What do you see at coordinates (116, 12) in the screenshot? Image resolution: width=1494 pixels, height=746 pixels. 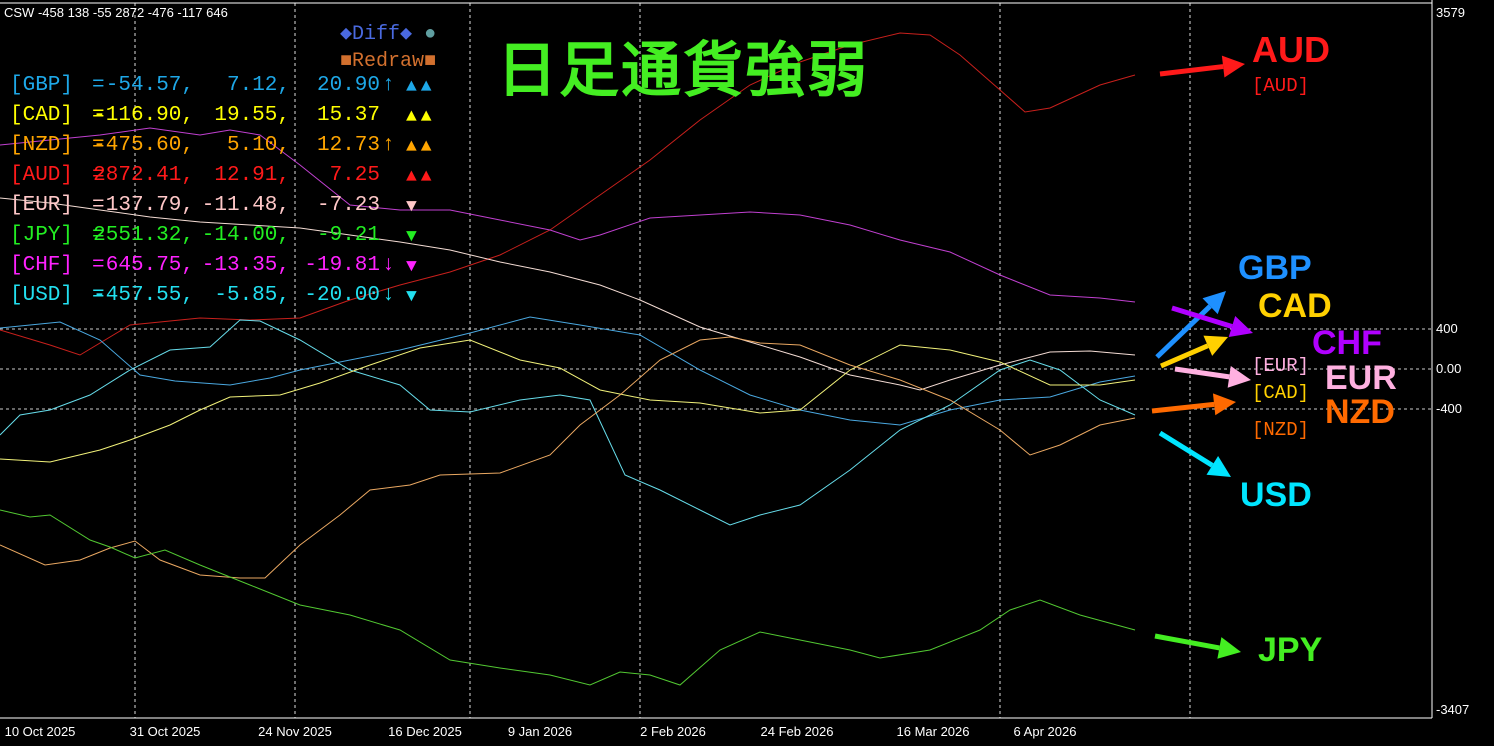 I see `csw-header: CSW -458 138 -55 2872 -476 -117 646` at bounding box center [116, 12].